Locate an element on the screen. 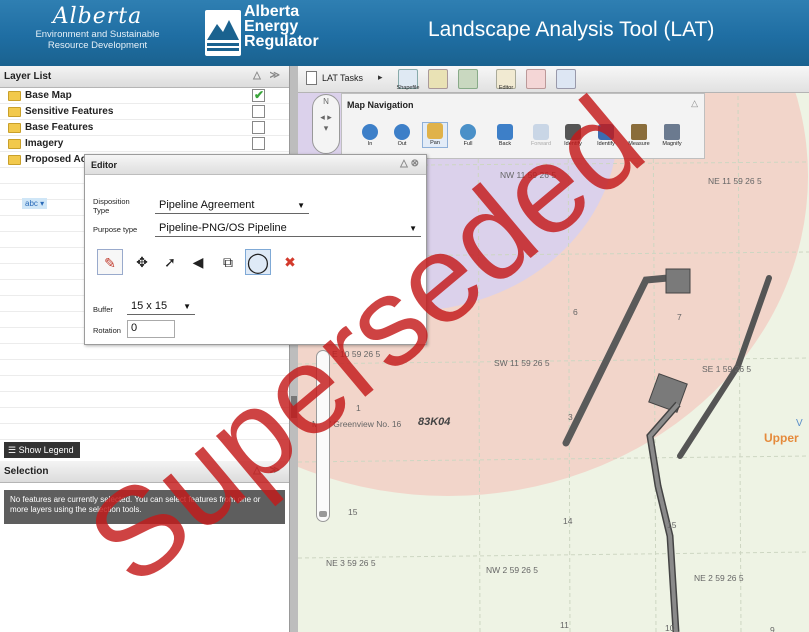  pan-label: Pan is located at coordinates (435, 143).